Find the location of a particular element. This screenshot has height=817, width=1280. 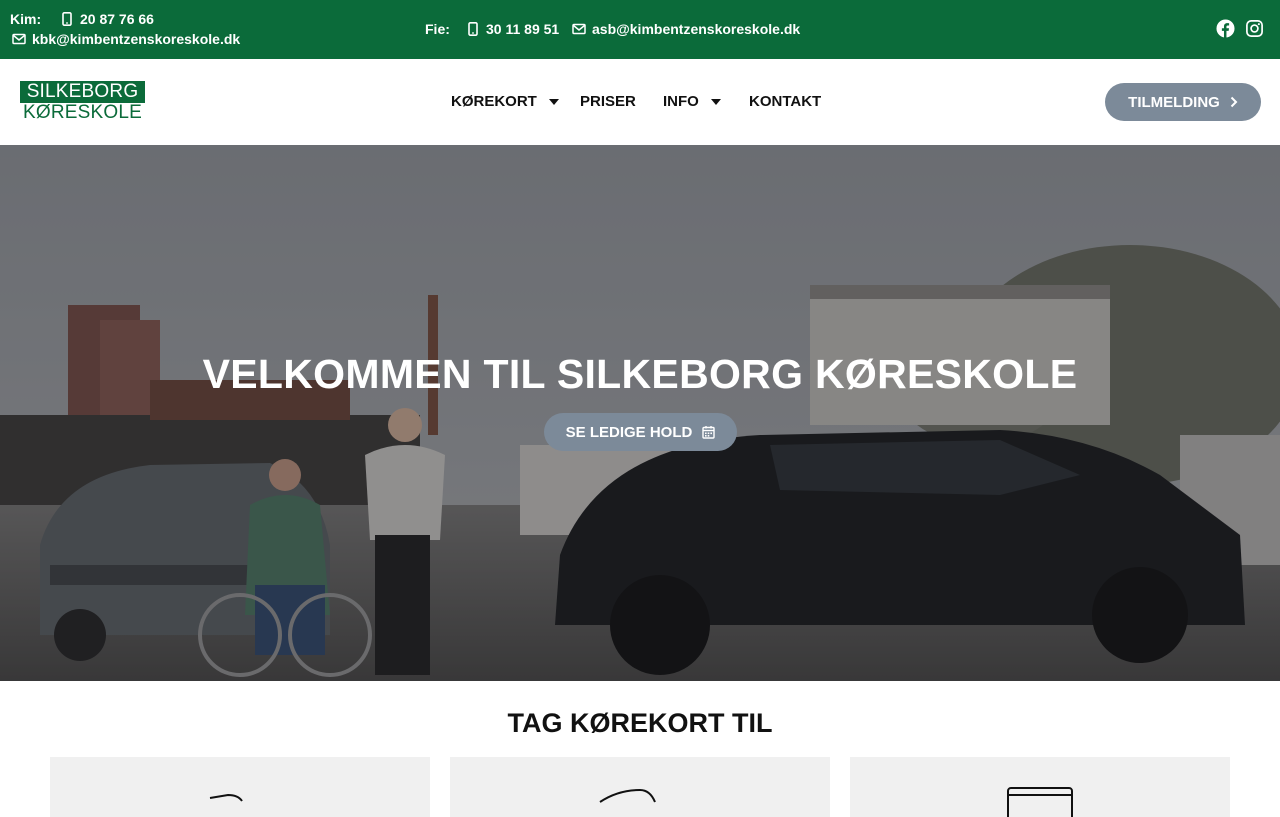

nav-item-korekort: KØREKORT is located at coordinates (505, 101).